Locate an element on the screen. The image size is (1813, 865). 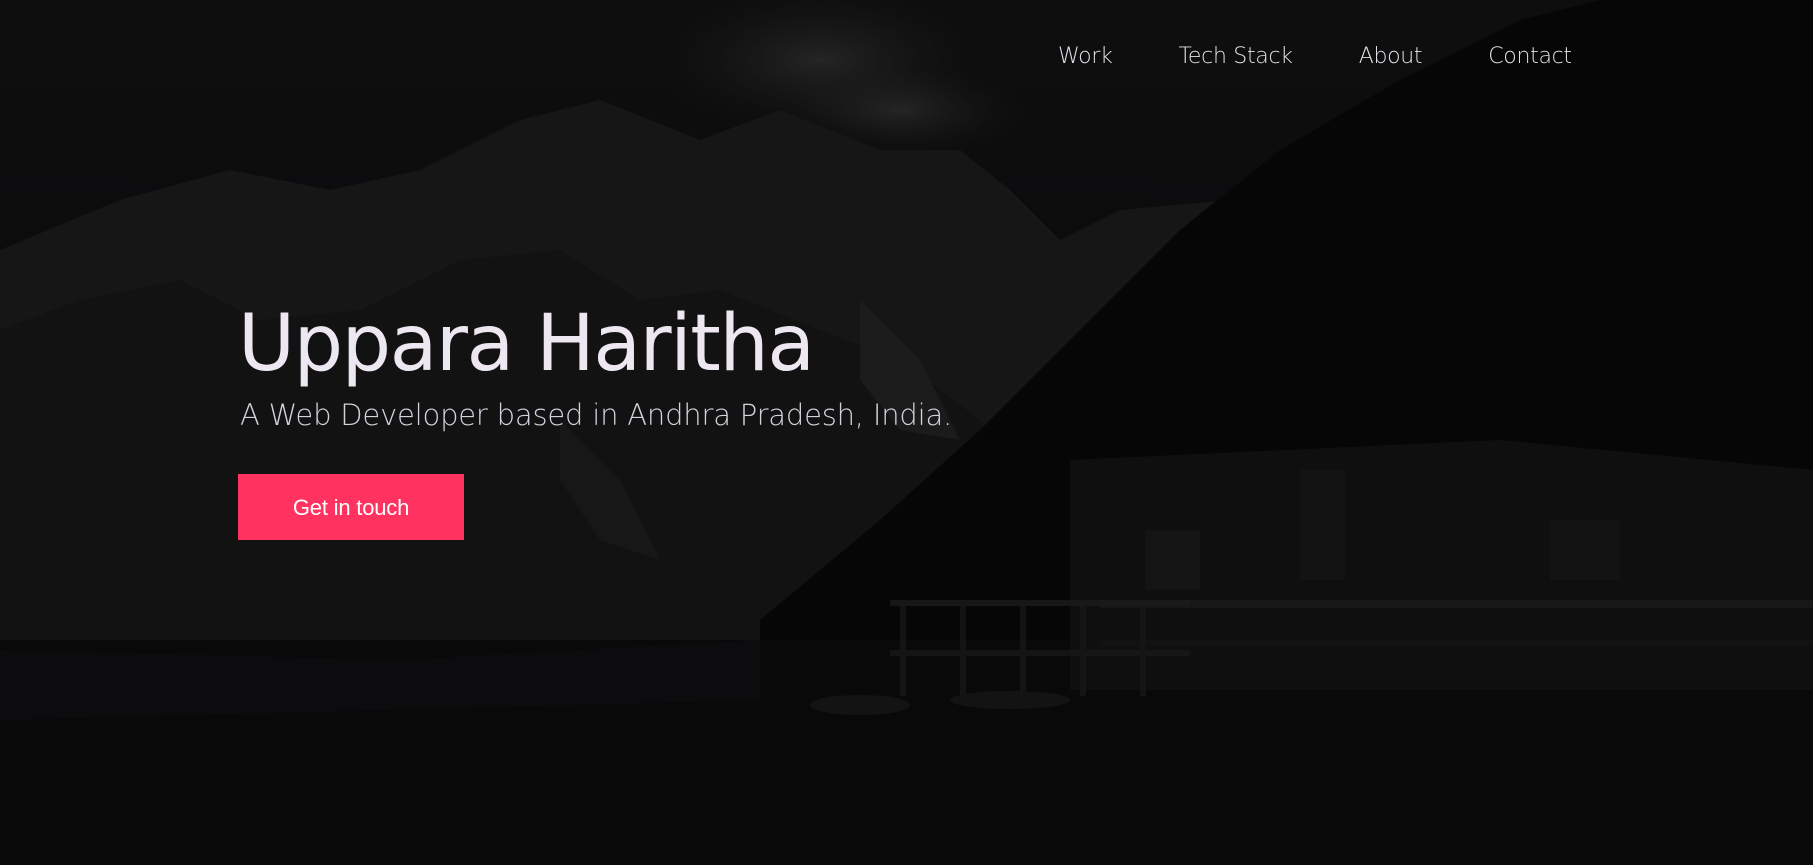
nav-link-work: Work is located at coordinates (1085, 56).